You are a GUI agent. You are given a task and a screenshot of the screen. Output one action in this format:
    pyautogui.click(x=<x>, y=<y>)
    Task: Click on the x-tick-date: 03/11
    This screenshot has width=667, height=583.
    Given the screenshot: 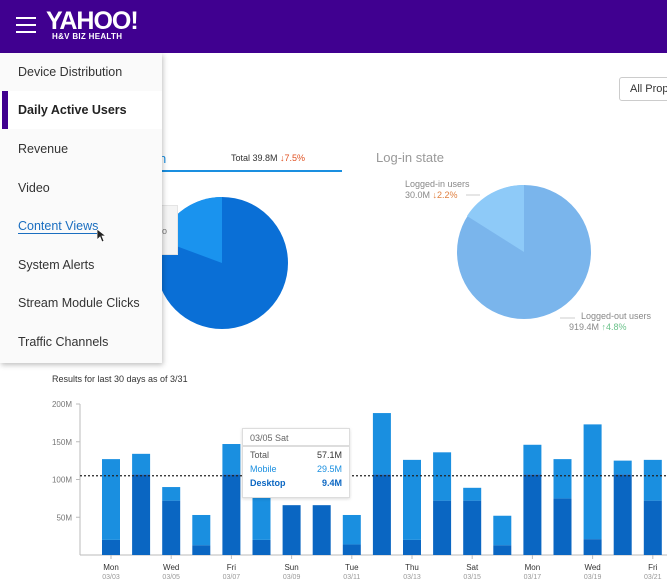 What is the action you would take?
    pyautogui.click(x=351, y=577)
    